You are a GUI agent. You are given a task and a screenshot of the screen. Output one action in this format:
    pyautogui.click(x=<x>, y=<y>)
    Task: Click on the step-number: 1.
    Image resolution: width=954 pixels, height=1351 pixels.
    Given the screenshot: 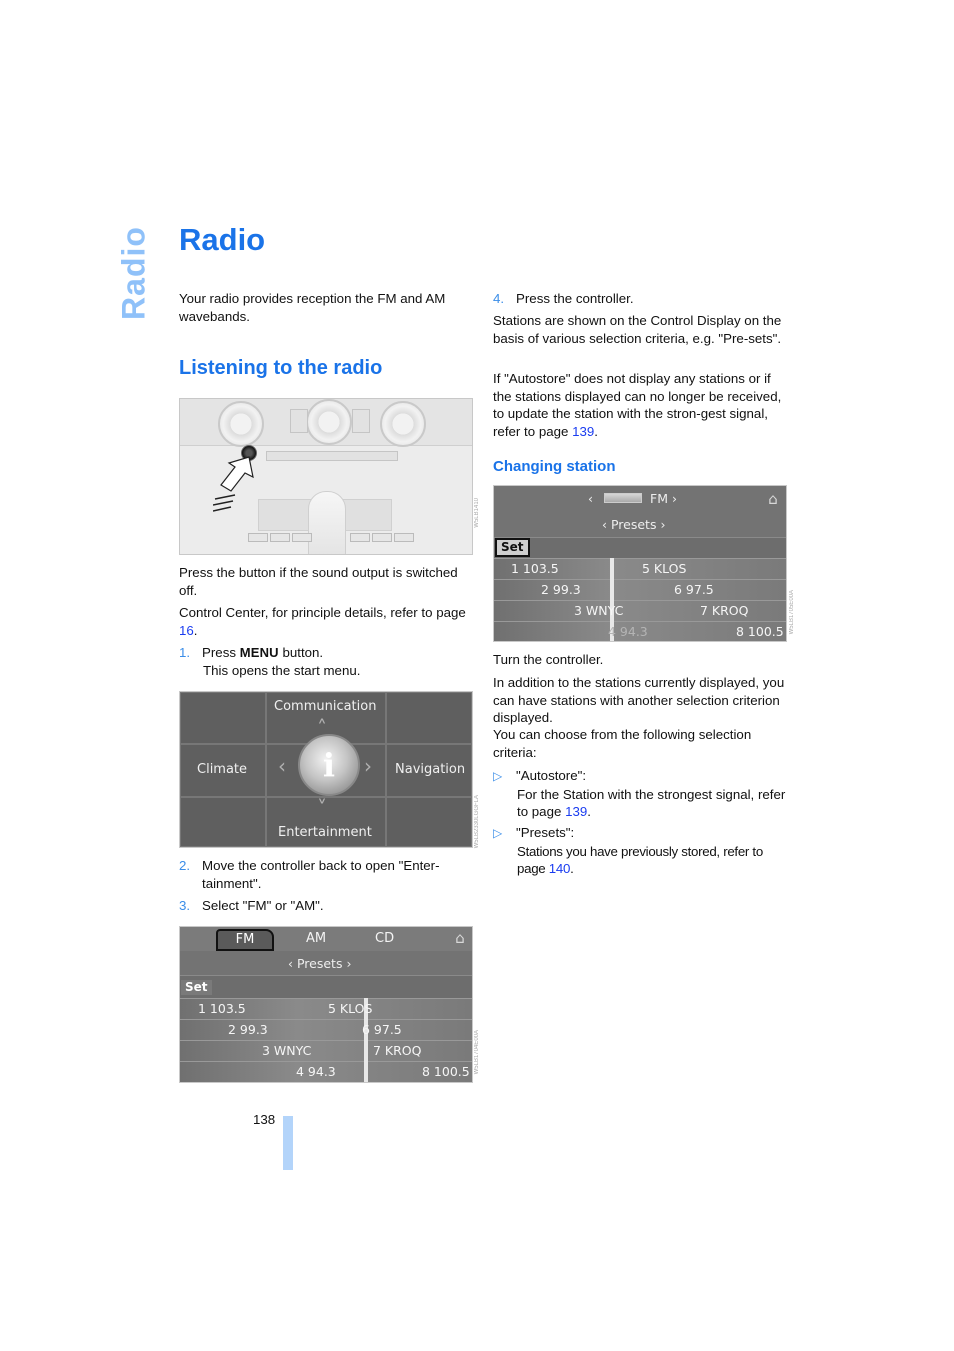 What is the action you would take?
    pyautogui.click(x=185, y=652)
    